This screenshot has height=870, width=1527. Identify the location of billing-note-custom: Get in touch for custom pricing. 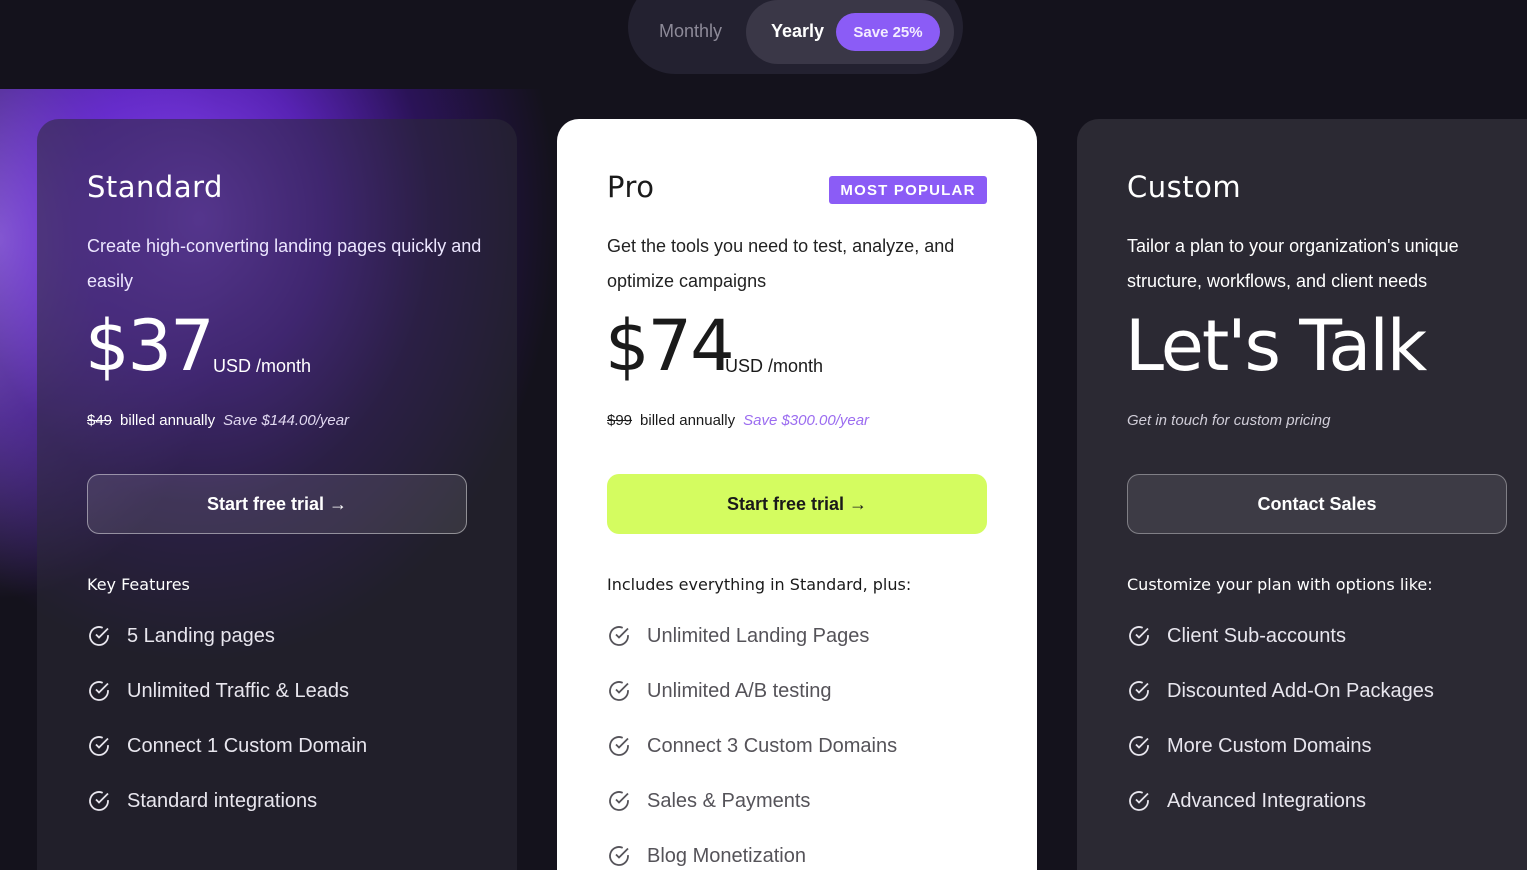
(1229, 420).